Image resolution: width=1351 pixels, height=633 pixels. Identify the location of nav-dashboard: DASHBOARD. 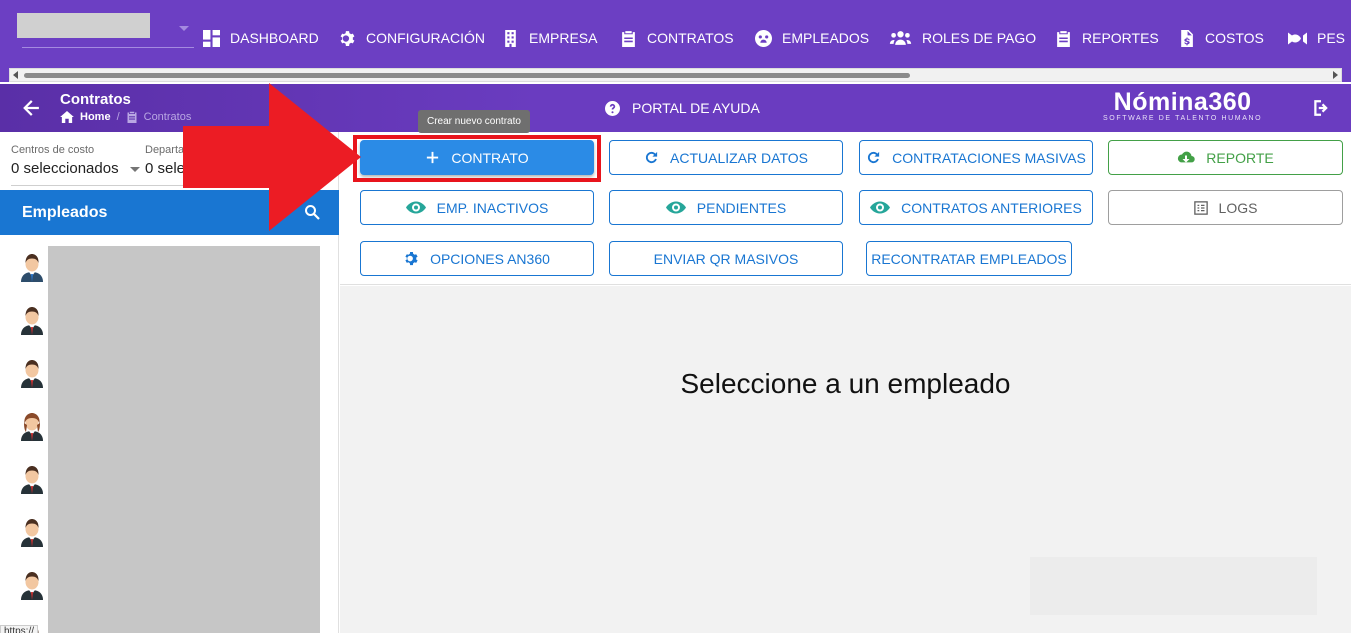
(261, 38).